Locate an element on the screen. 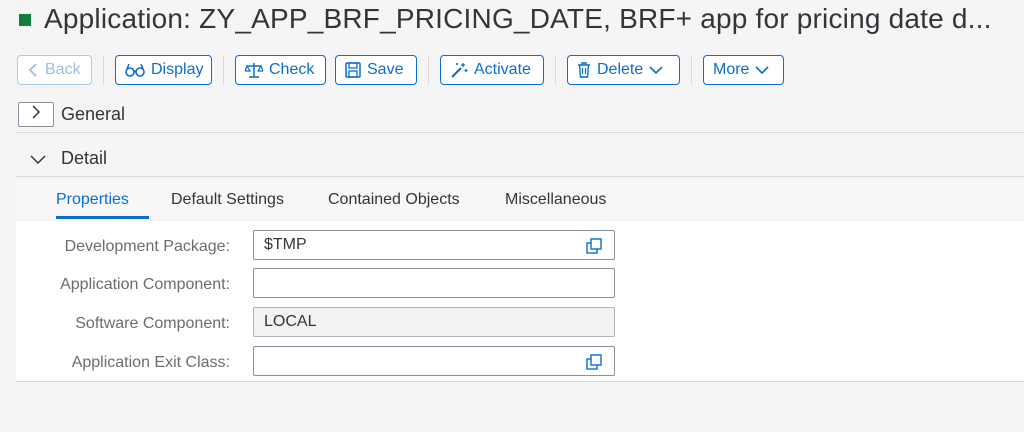 This screenshot has height=432, width=1024. form-row-development-package: Development Package: $TMP is located at coordinates (520, 247).